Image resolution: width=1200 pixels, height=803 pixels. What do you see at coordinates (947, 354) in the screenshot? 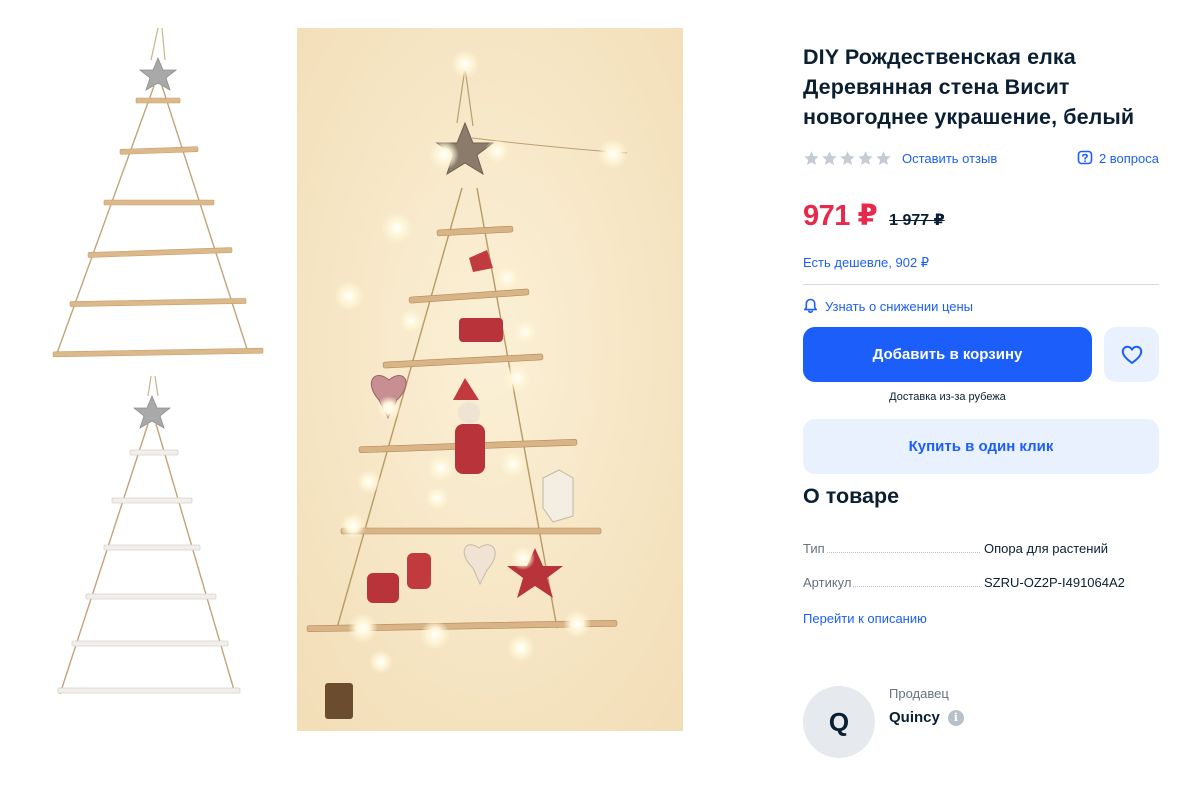
I see `add-to-cart-button: Добавить в корзину` at bounding box center [947, 354].